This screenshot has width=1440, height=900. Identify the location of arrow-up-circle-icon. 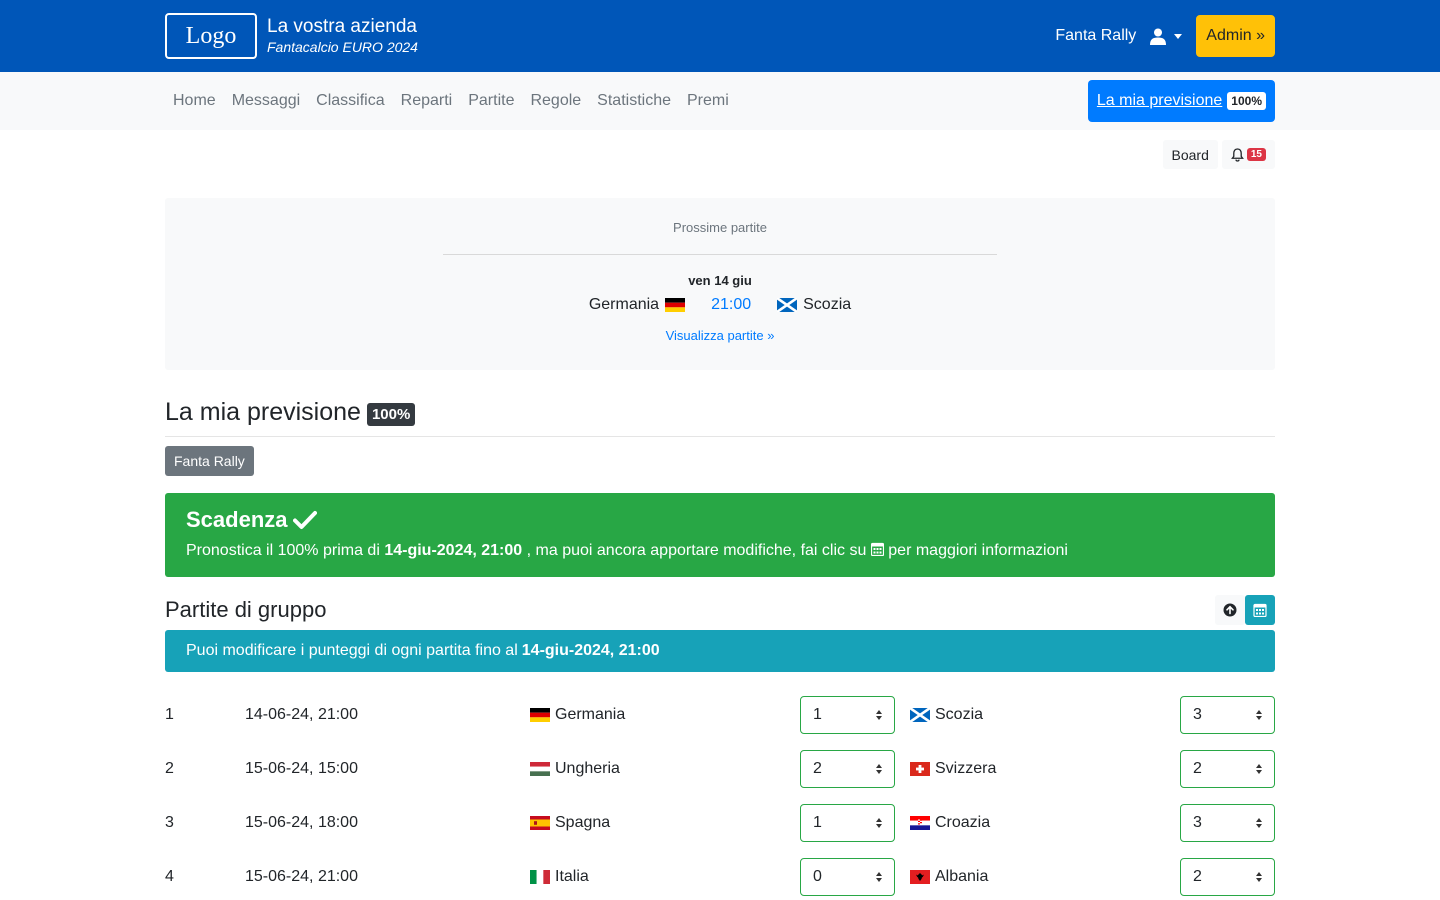
(1230, 610).